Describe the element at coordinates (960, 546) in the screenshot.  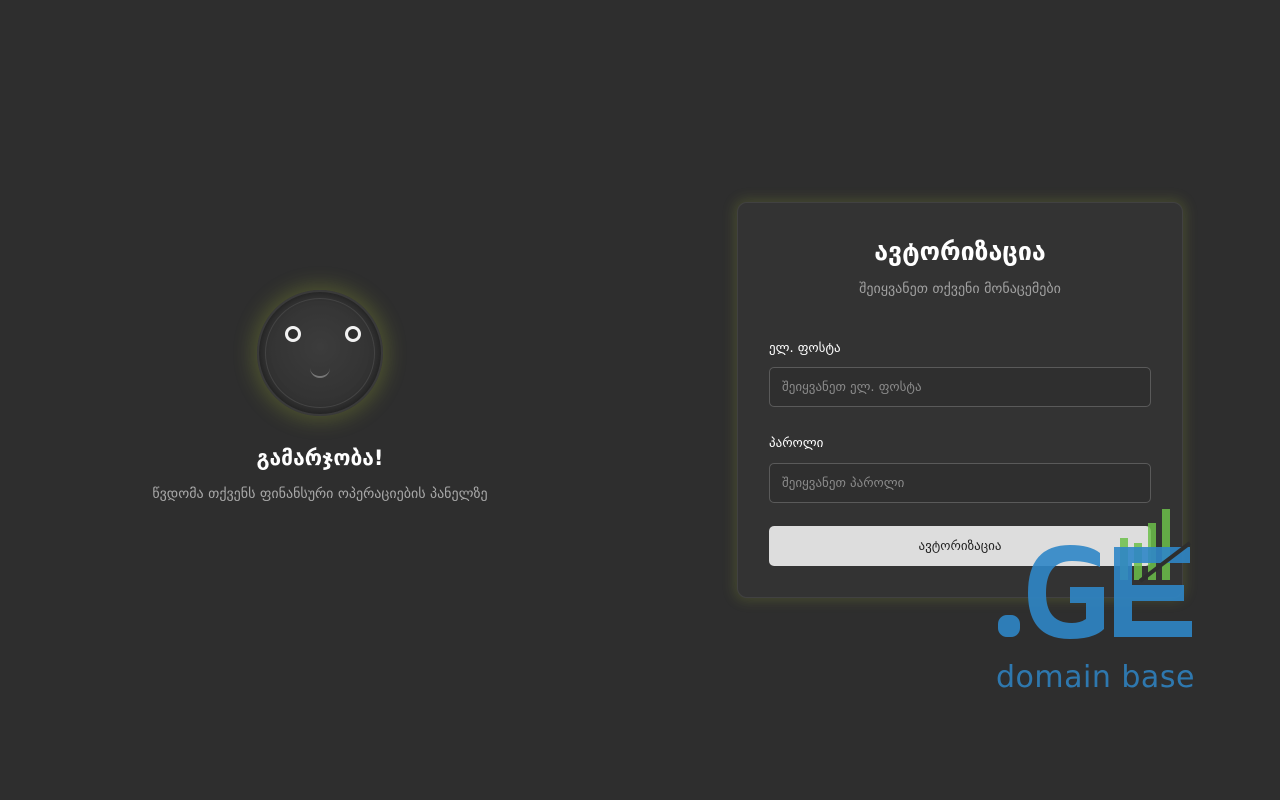
I see `login-button: ავტორიზაცია` at that location.